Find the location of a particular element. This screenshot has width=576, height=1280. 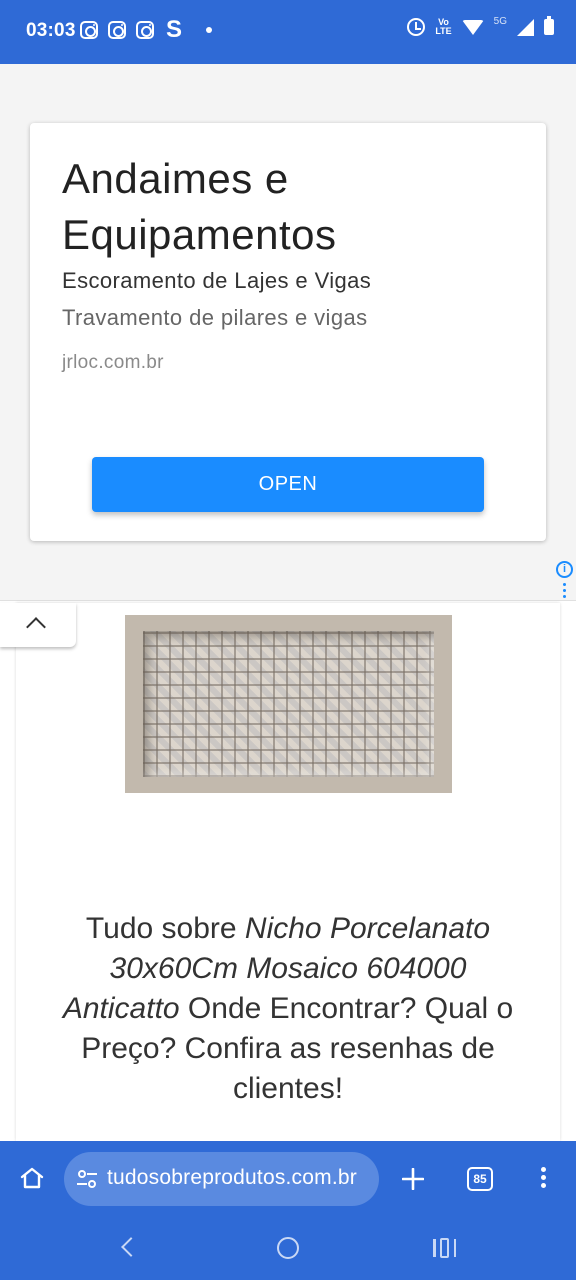

ad-description: Travamento de pilares e vigas is located at coordinates (215, 317).